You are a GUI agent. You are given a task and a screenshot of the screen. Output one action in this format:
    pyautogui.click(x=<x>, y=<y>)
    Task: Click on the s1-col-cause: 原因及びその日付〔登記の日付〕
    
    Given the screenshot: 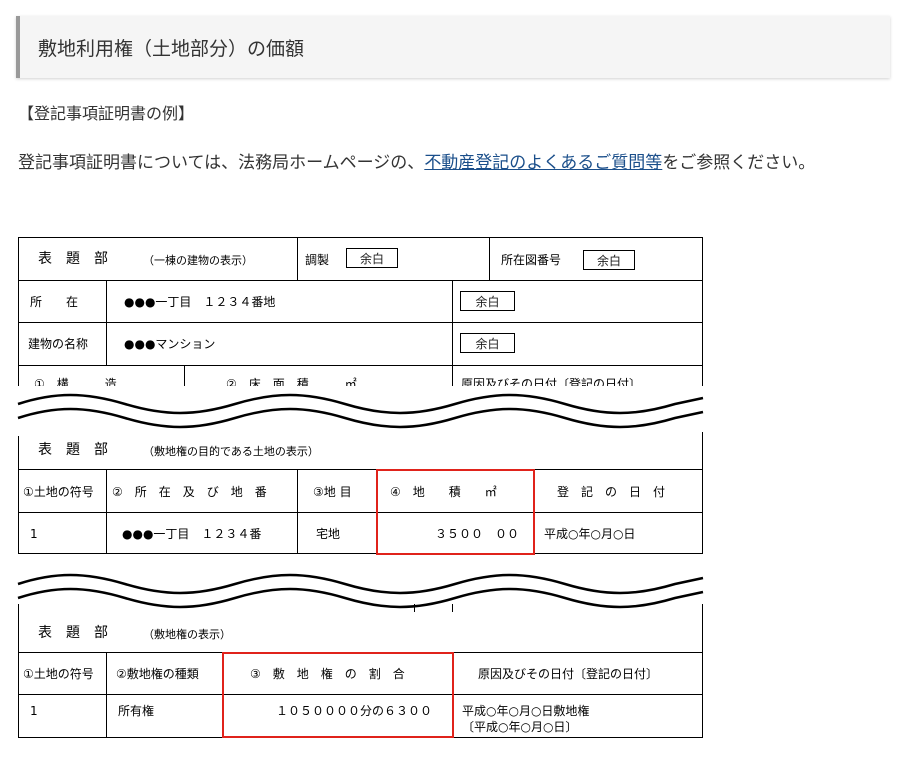 What is the action you would take?
    pyautogui.click(x=551, y=384)
    